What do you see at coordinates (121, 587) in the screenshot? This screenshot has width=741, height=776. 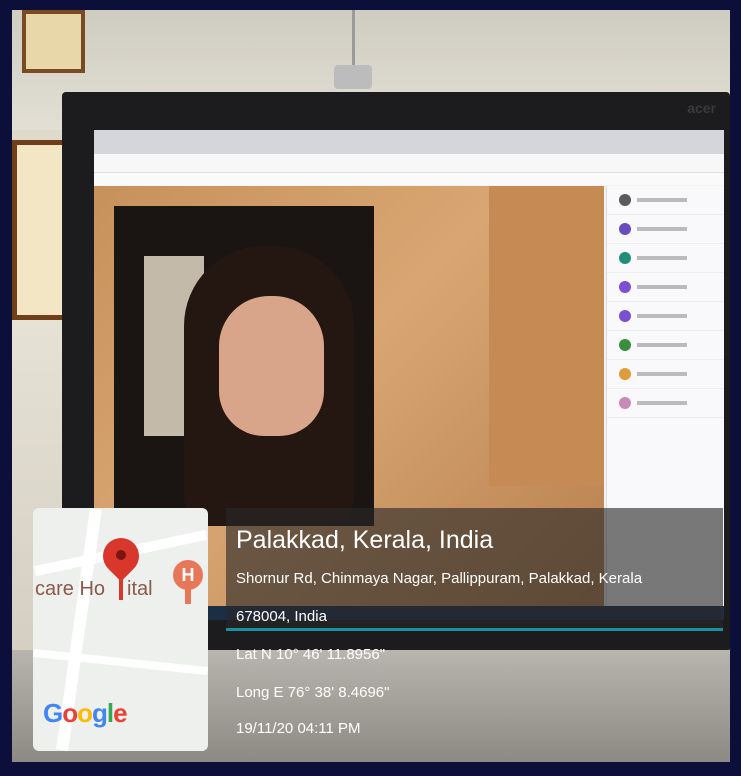 I see `map-pin-tail` at bounding box center [121, 587].